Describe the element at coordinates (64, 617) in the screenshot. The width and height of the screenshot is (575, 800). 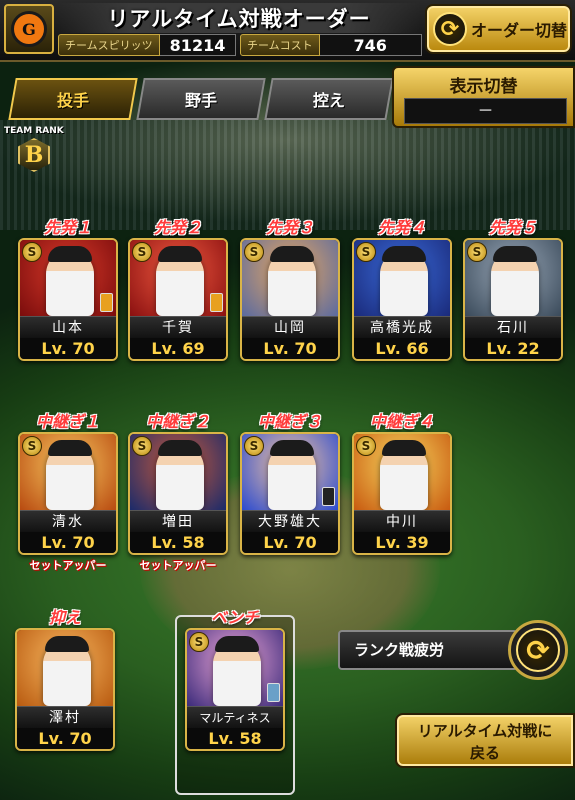
I see `slot-role-label: 抑え` at that location.